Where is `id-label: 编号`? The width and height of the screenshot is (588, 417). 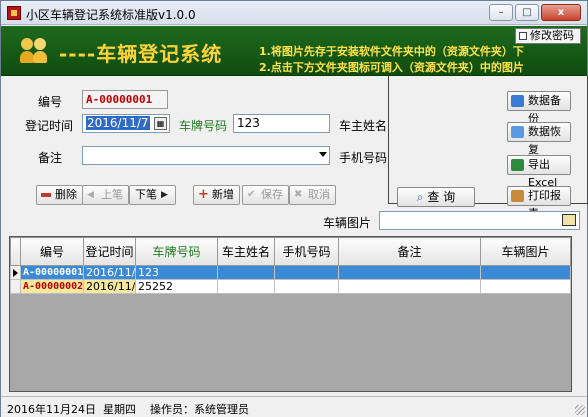 id-label: 编号 is located at coordinates (50, 102).